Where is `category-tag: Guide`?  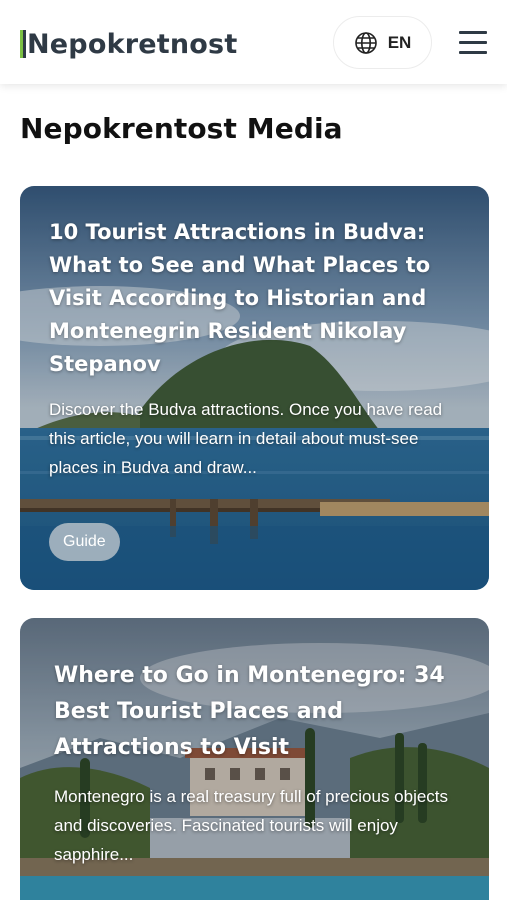
category-tag: Guide is located at coordinates (84, 542).